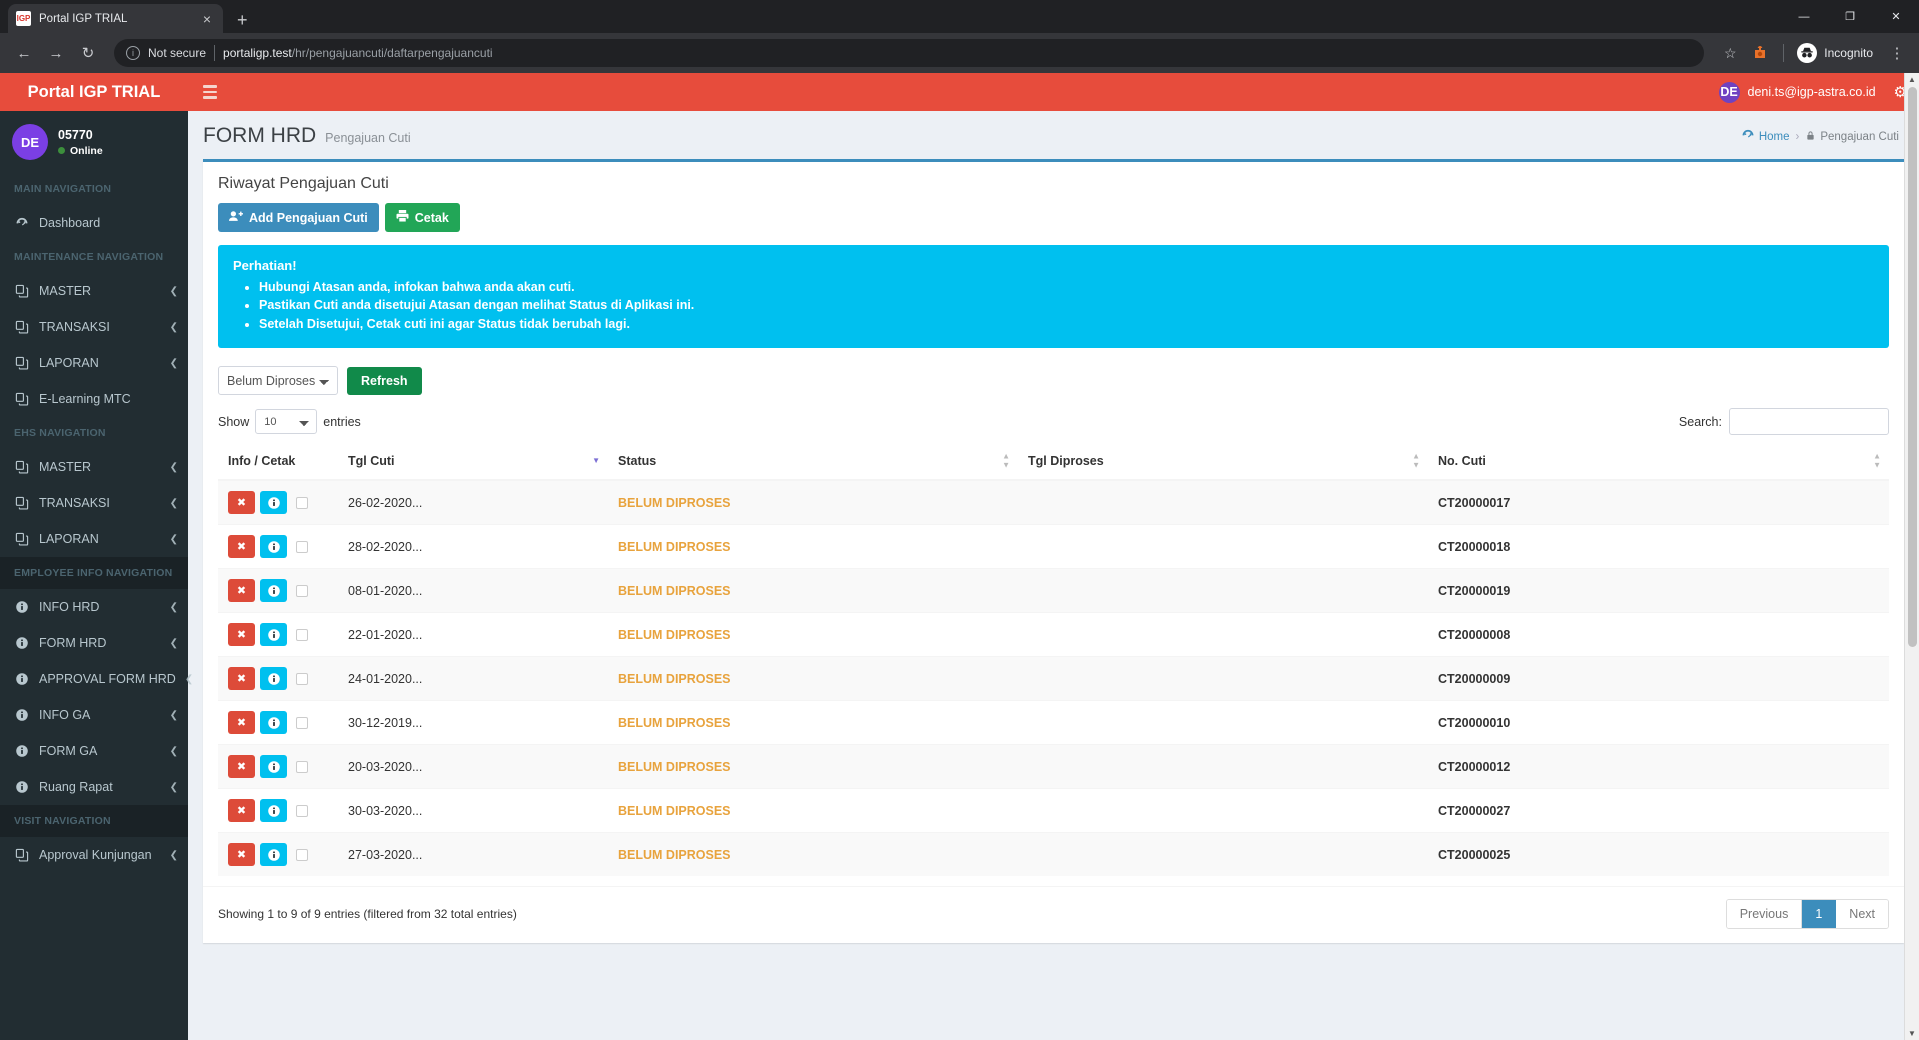 This screenshot has height=1040, width=1919. I want to click on sidebar-item-e-learning-mtc: E-Learning MTC, so click(94, 399).